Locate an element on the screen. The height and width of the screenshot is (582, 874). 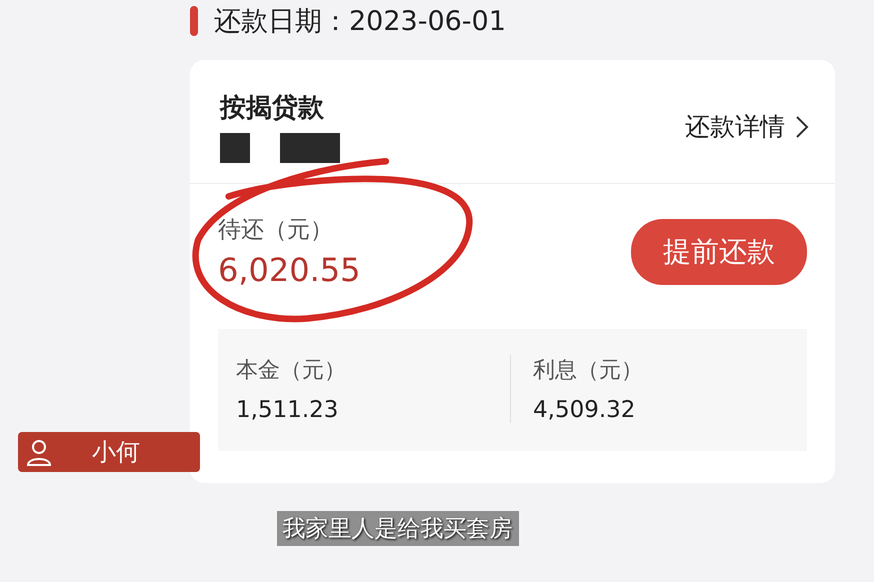
prepay-button: 提前还款 is located at coordinates (719, 251).